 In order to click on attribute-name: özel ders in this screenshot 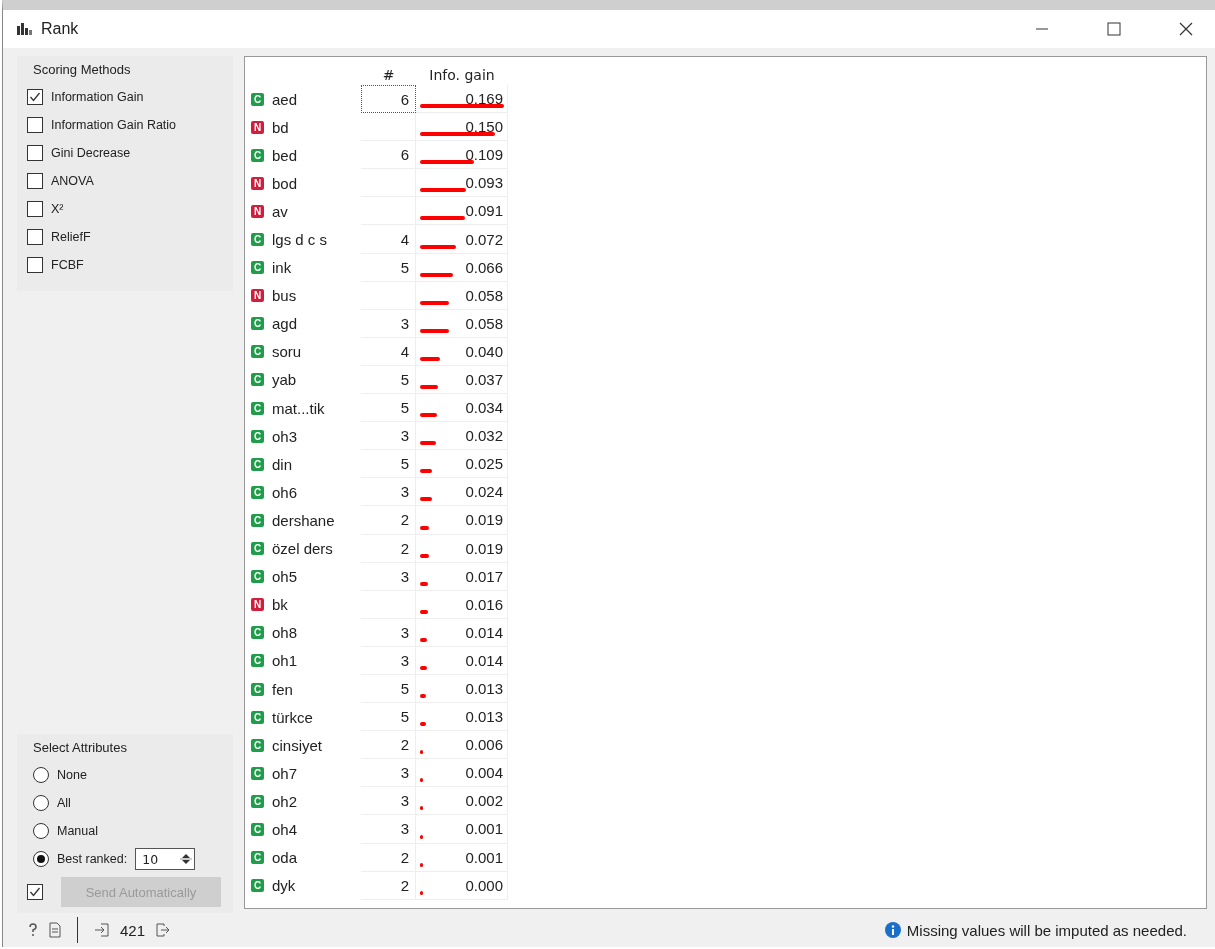, I will do `click(302, 549)`.